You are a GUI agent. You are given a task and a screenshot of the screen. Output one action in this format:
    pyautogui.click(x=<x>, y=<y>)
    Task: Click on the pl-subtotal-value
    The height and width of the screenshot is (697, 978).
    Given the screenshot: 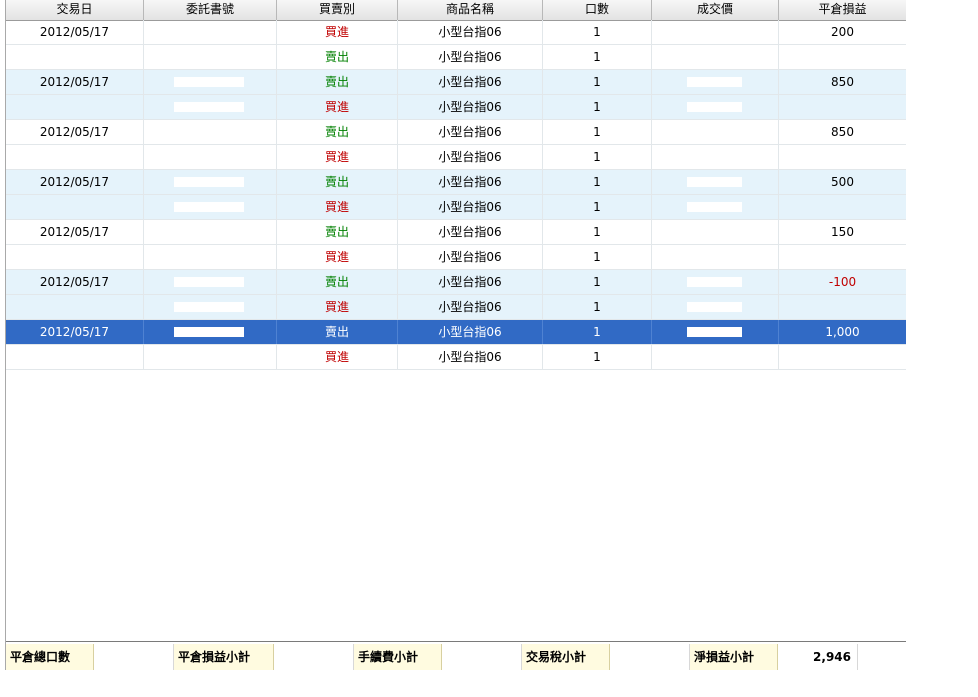 What is the action you would take?
    pyautogui.click(x=314, y=657)
    